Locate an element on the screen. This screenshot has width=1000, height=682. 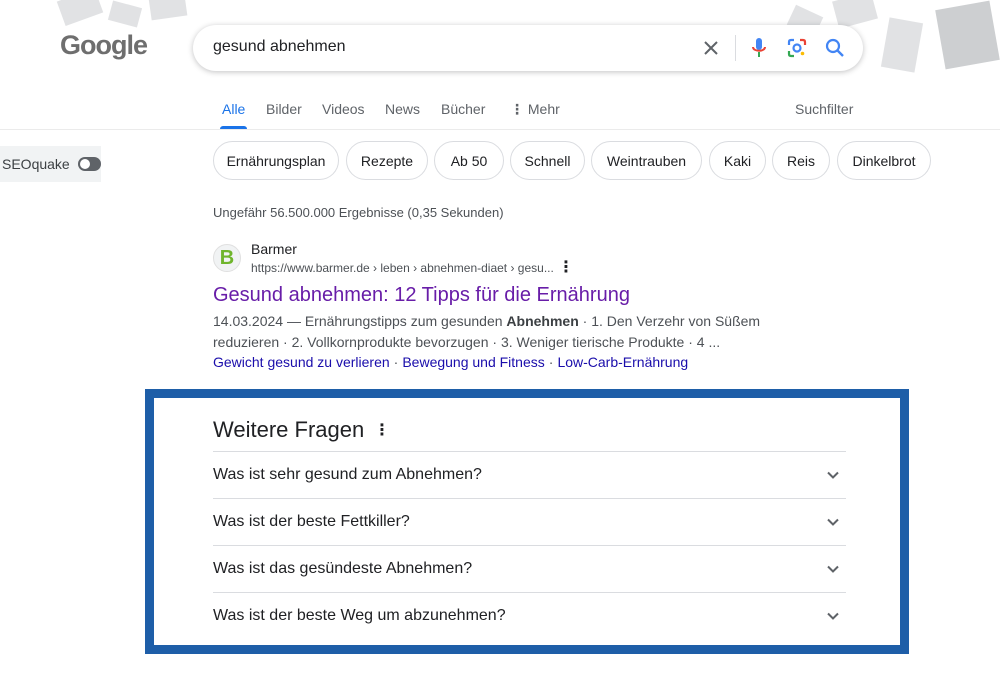
seoquake-widget: SEOquake is located at coordinates (50, 164).